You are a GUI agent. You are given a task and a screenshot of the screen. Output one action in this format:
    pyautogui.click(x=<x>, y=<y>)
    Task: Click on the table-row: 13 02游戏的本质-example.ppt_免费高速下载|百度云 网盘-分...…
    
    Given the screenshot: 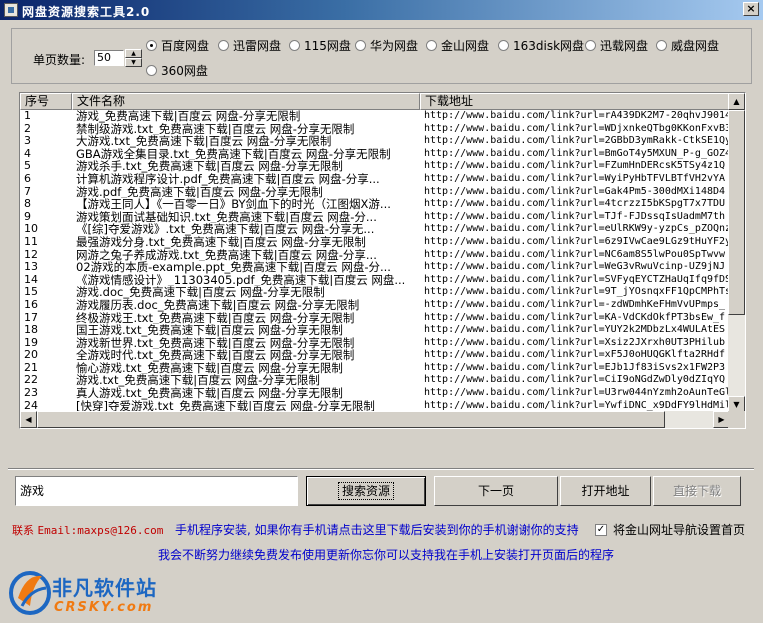 What is the action you would take?
    pyautogui.click(x=375, y=267)
    